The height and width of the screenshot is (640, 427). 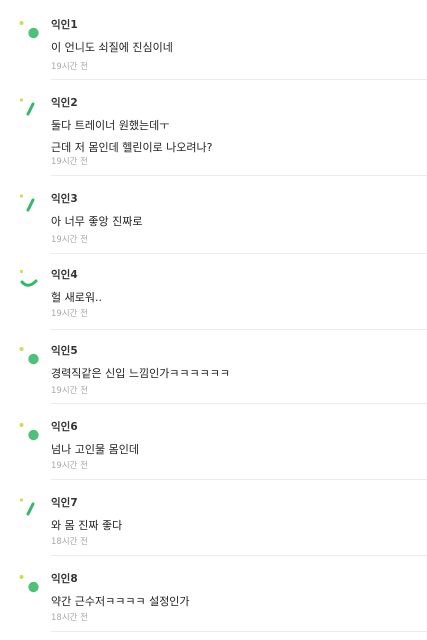 What do you see at coordinates (64, 351) in the screenshot?
I see `comment-author: 익인5` at bounding box center [64, 351].